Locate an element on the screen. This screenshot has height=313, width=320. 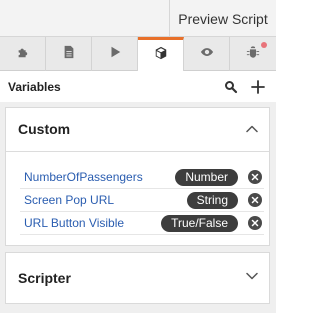
scripter-section-title: Scripter is located at coordinates (44, 278).